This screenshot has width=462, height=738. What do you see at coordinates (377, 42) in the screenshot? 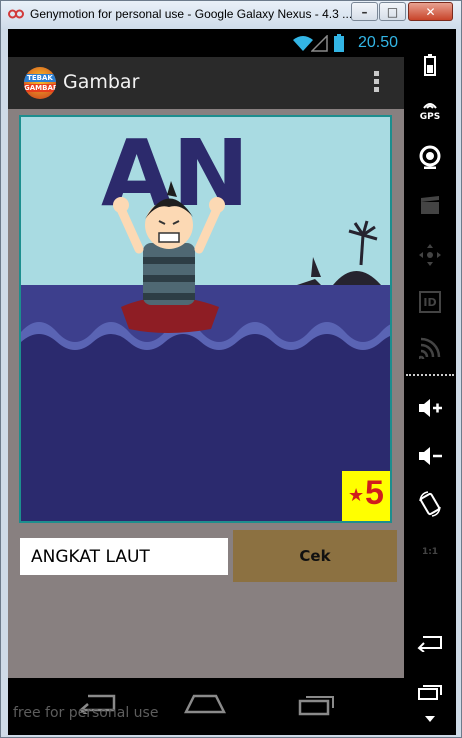
I see `status-clock: 20.50` at bounding box center [377, 42].